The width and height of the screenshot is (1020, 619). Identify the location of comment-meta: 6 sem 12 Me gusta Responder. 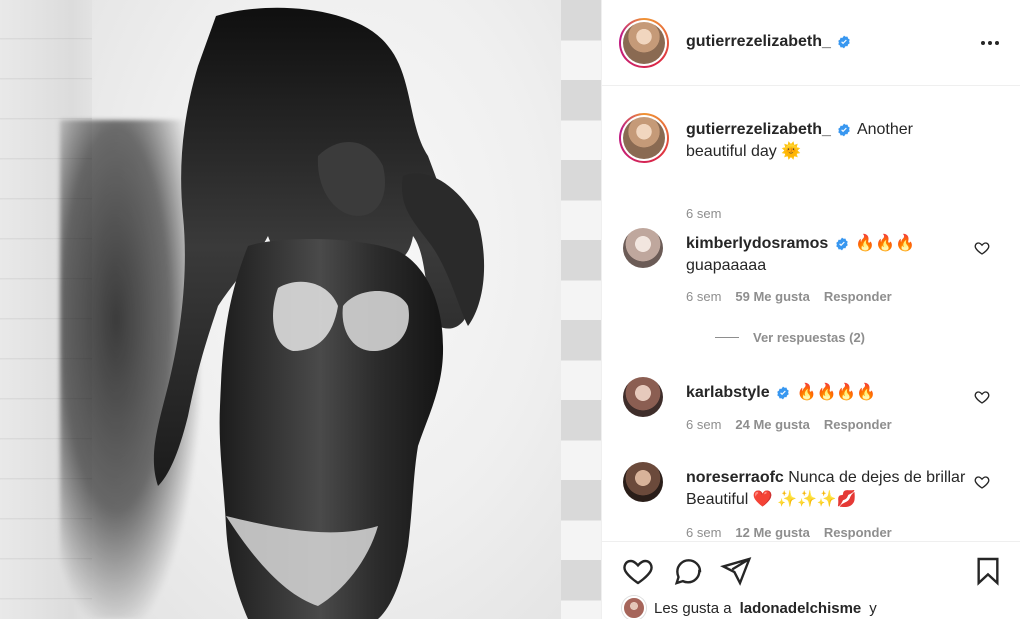
(789, 532).